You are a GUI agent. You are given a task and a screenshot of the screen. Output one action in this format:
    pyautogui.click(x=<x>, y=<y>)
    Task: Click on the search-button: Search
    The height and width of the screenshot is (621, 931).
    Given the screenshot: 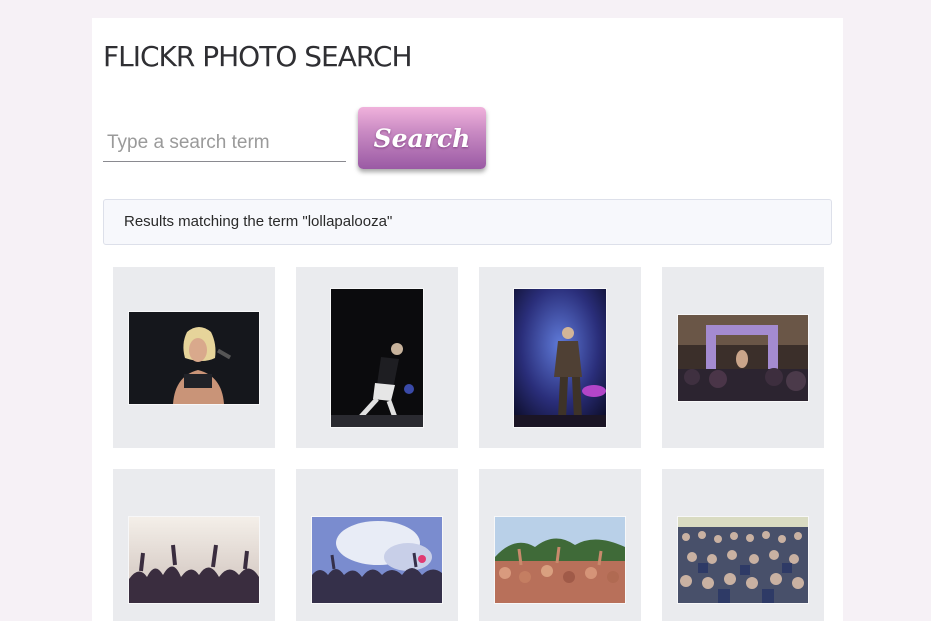 What is the action you would take?
    pyautogui.click(x=422, y=138)
    